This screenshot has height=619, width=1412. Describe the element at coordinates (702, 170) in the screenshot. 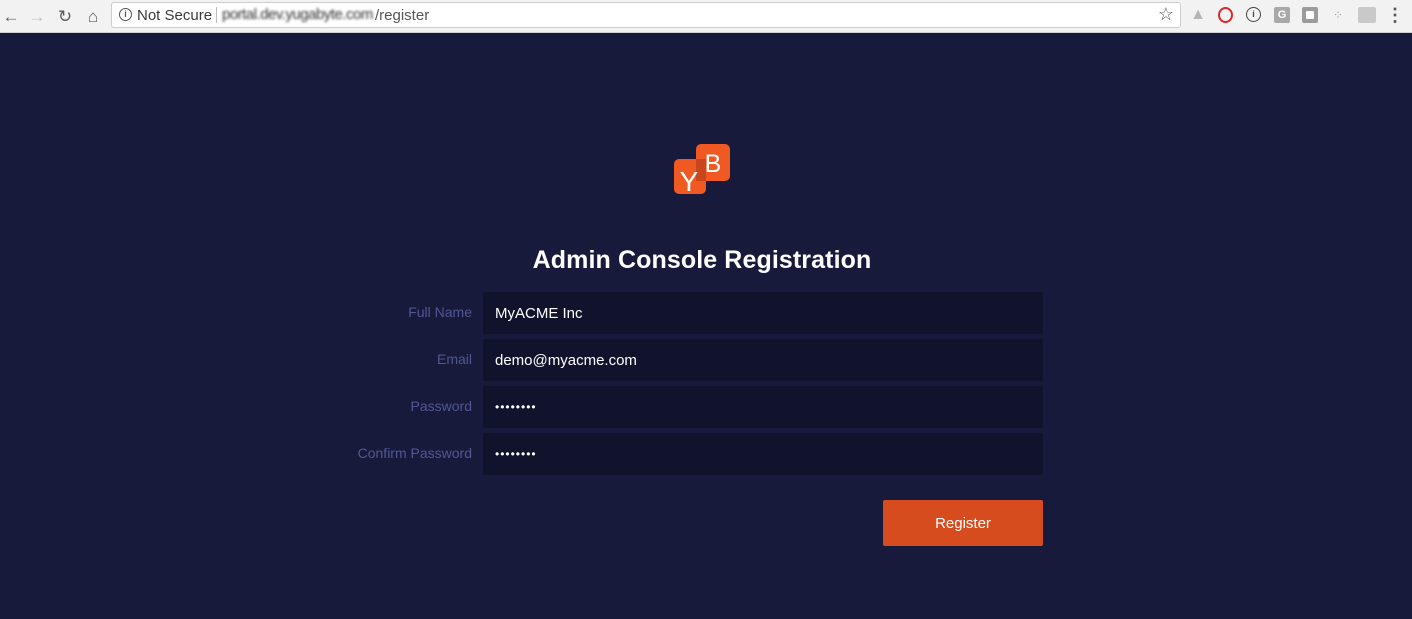

I see `yb-logo-icon: B Y` at that location.